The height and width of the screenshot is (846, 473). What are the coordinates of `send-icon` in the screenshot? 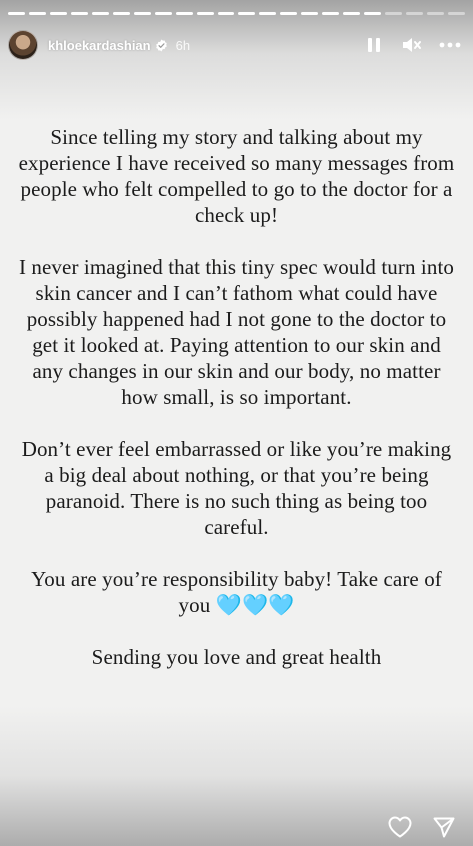 It's located at (444, 827).